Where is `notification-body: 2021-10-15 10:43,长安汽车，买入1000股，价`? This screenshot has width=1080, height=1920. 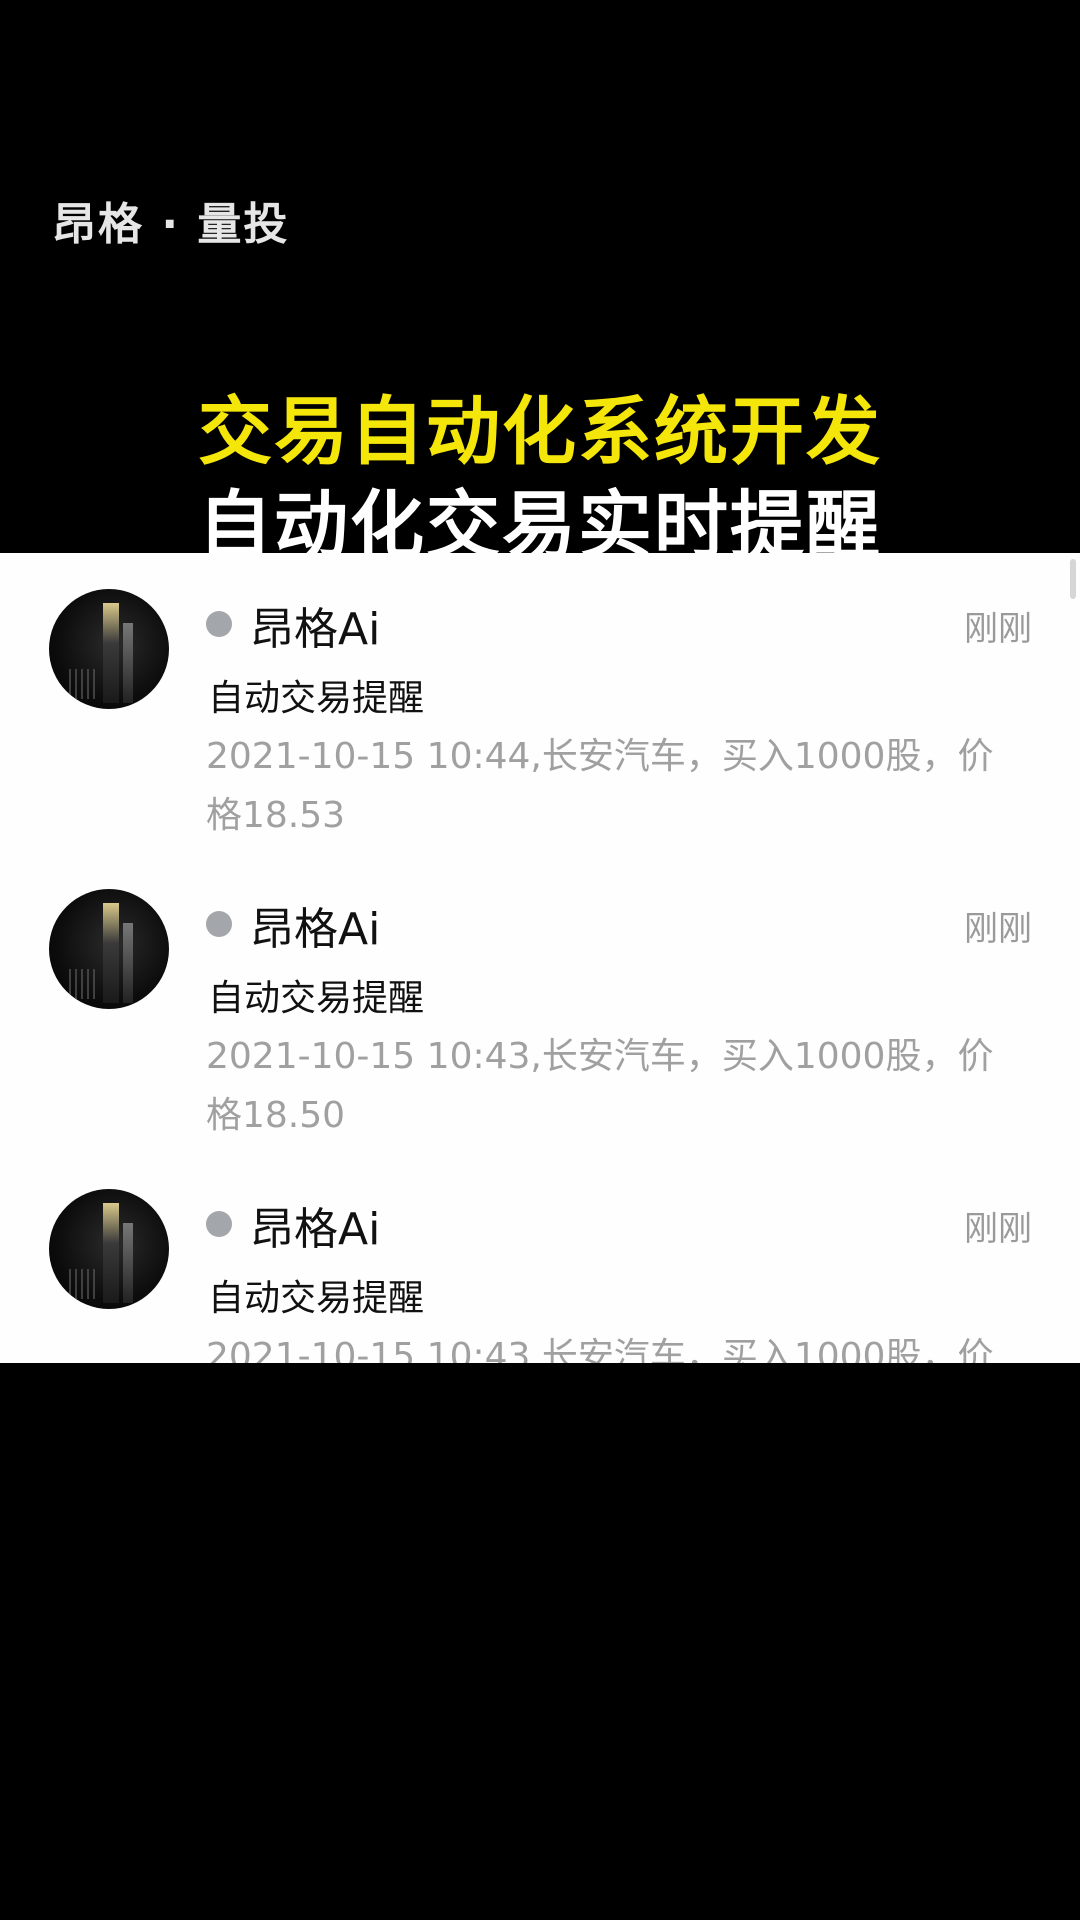 notification-body: 2021-10-15 10:43,长安汽车，买入1000股，价 is located at coordinates (600, 1349).